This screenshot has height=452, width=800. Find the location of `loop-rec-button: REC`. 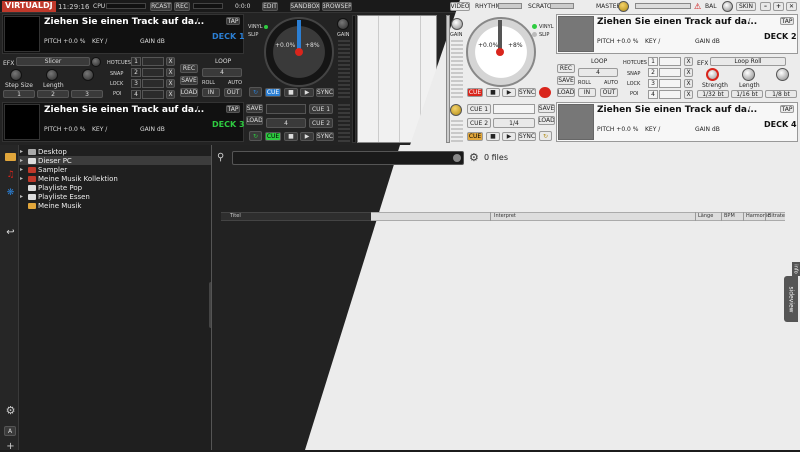

loop-rec-button: REC is located at coordinates (189, 68).